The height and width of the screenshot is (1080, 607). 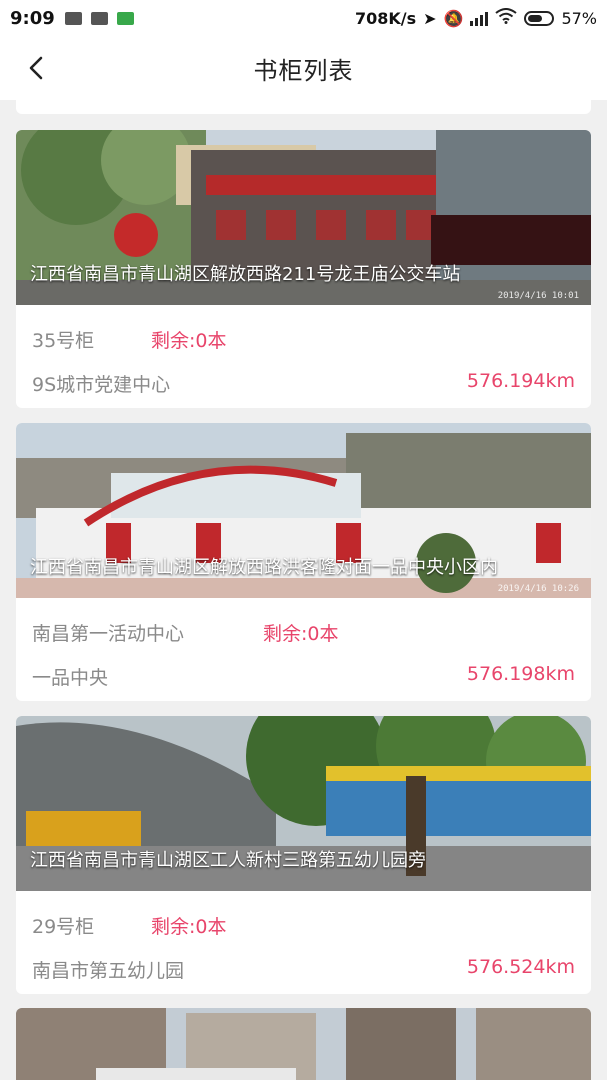 What do you see at coordinates (453, 18) in the screenshot?
I see `mute-icon: 🔕` at bounding box center [453, 18].